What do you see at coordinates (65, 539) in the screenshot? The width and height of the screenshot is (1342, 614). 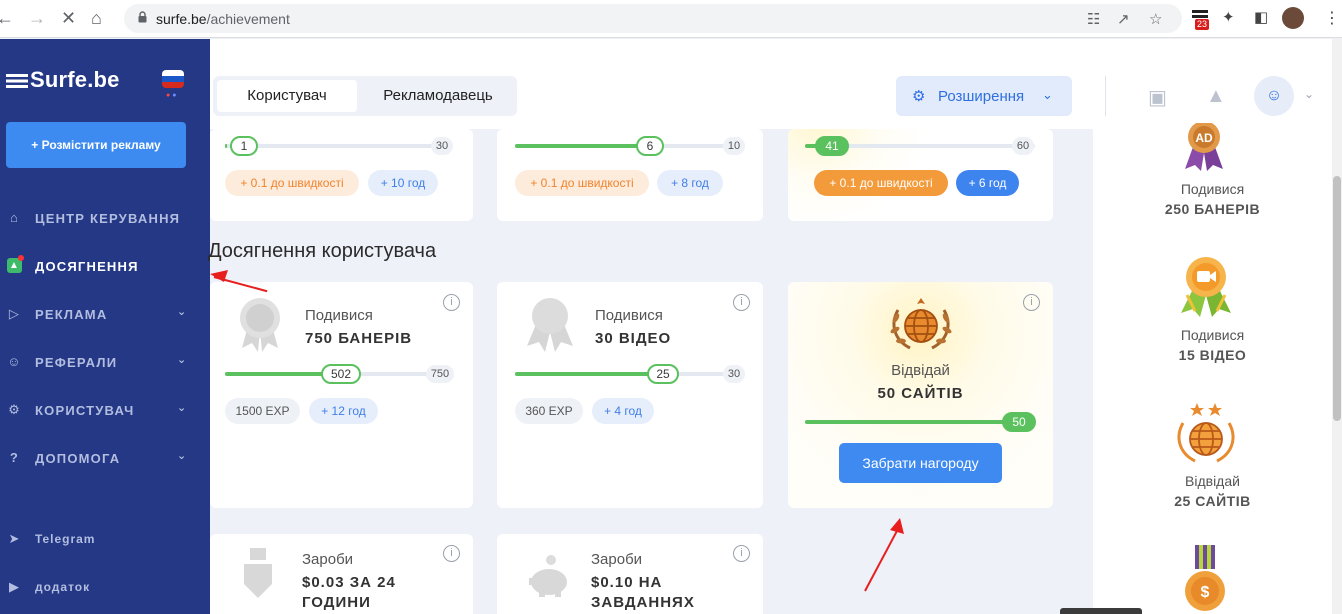 I see `sidebar-link-label: Telegram` at bounding box center [65, 539].